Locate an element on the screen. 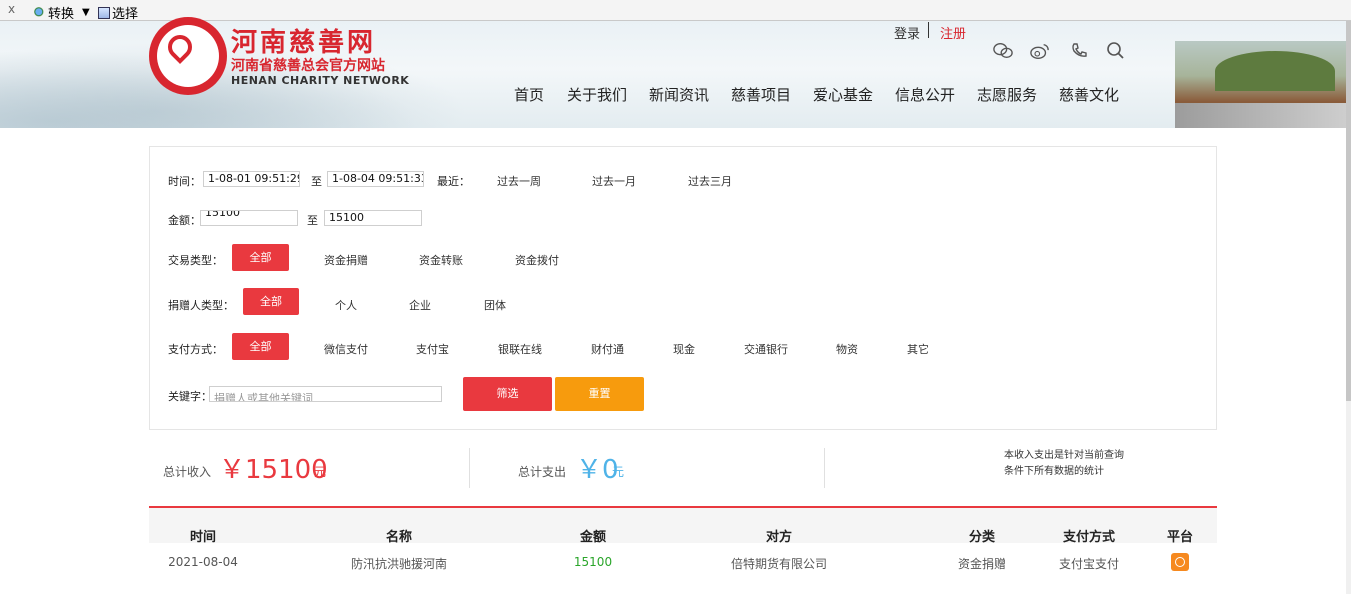 Image resolution: width=1351 pixels, height=594 pixels. txn-type-transfer: 资金转账 is located at coordinates (441, 260).